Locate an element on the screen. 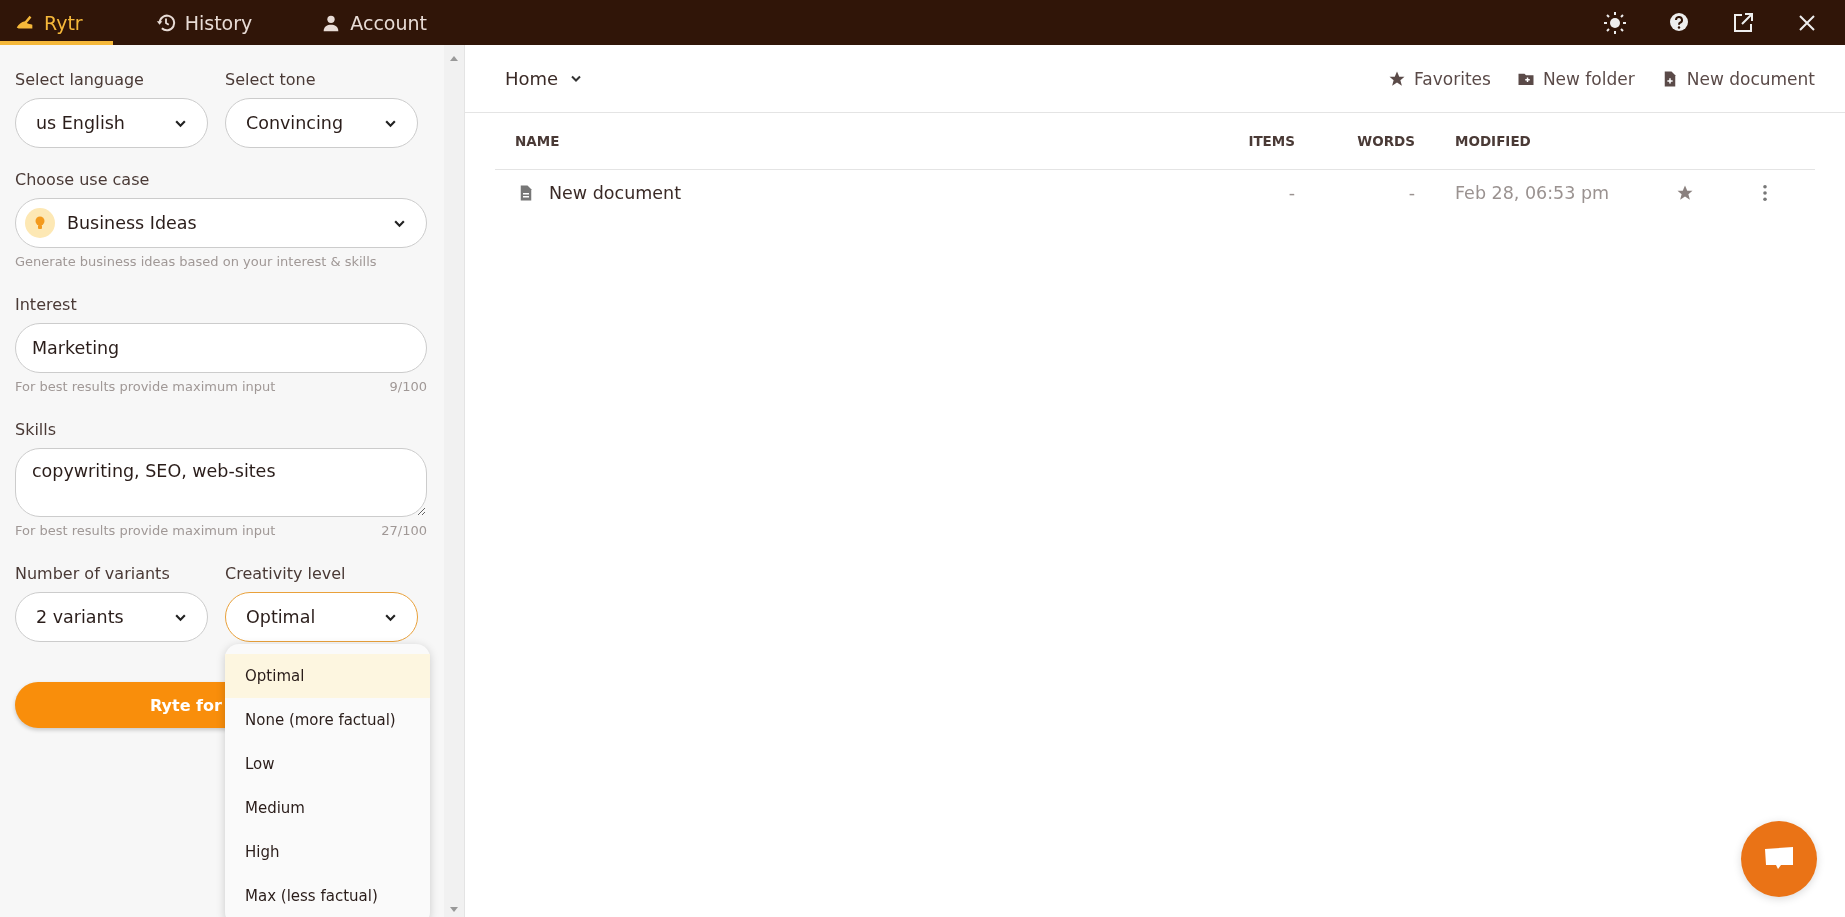  star-icon is located at coordinates (1685, 193).